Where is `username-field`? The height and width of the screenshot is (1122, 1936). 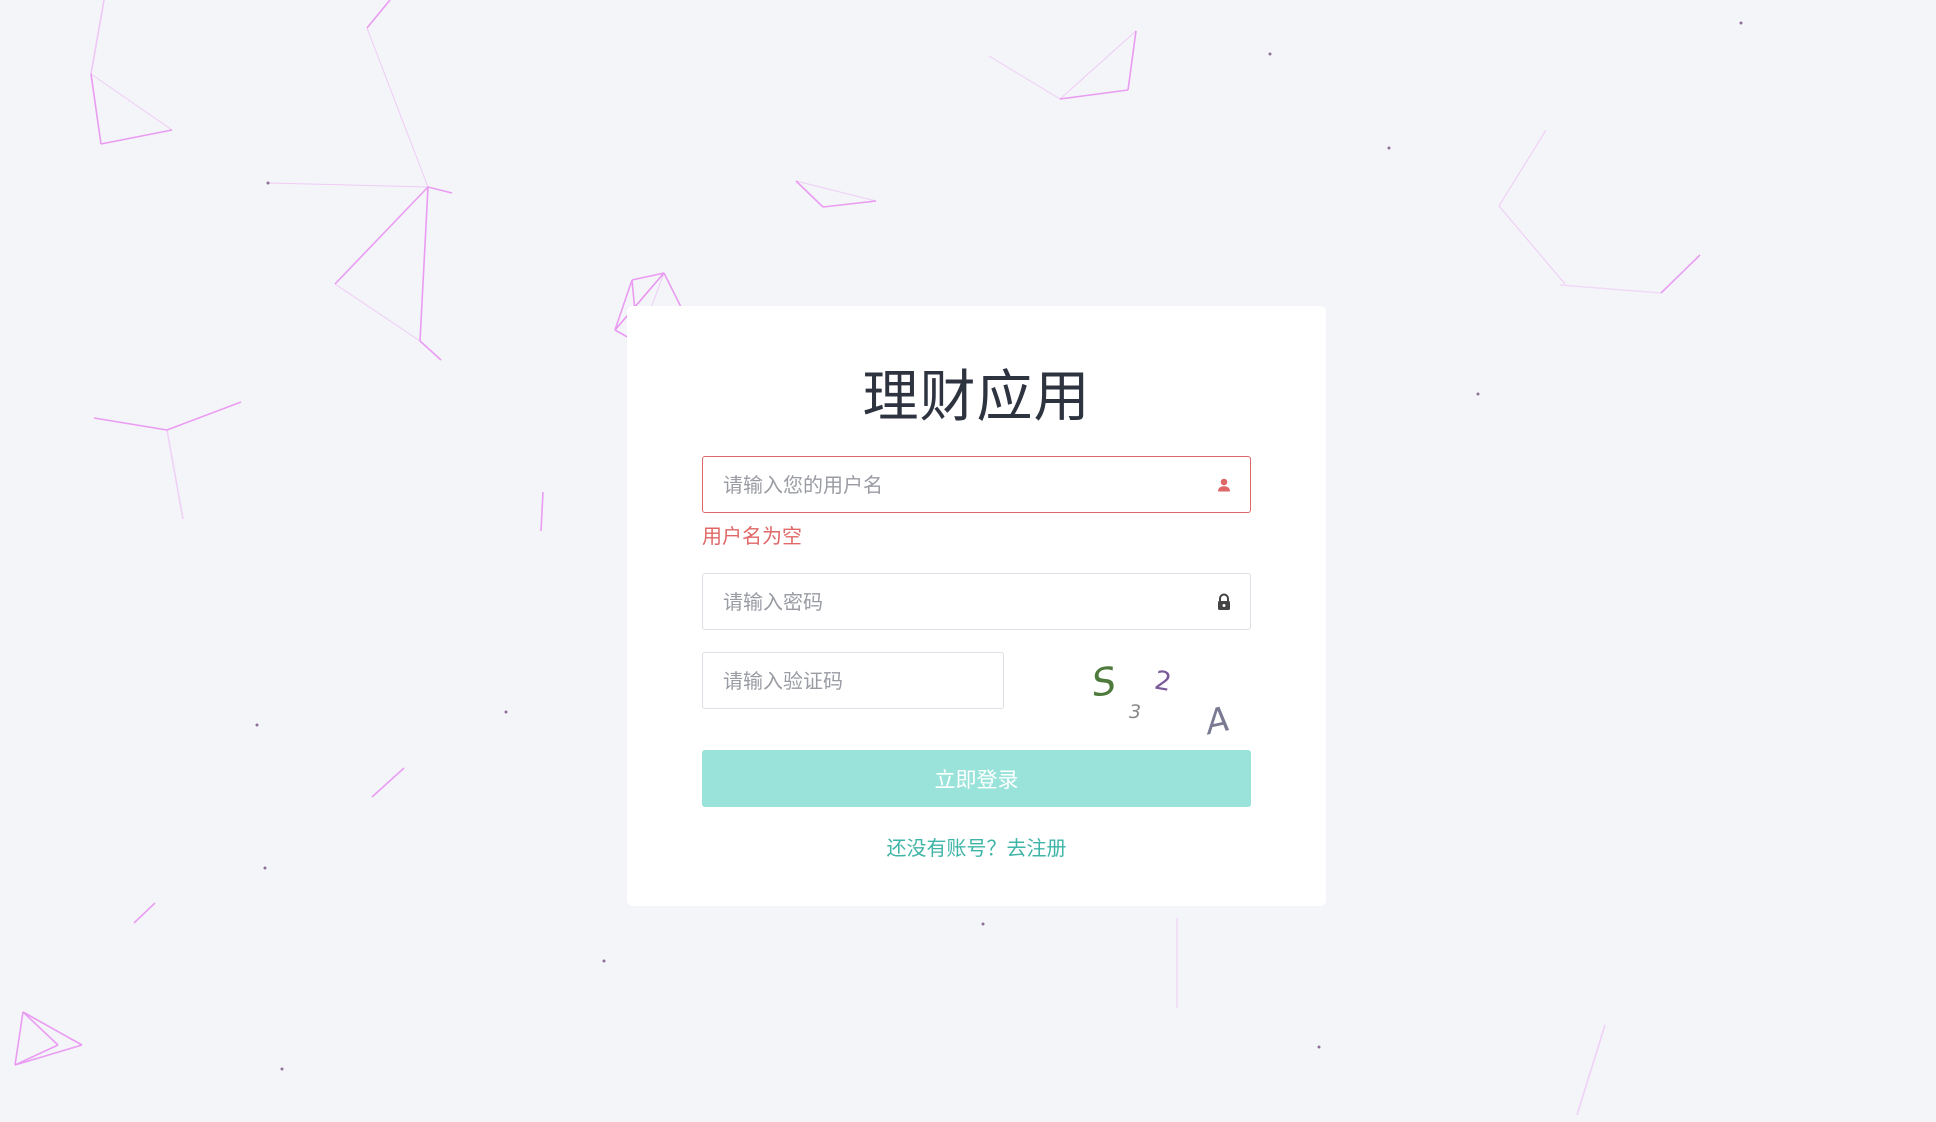
username-field is located at coordinates (976, 484).